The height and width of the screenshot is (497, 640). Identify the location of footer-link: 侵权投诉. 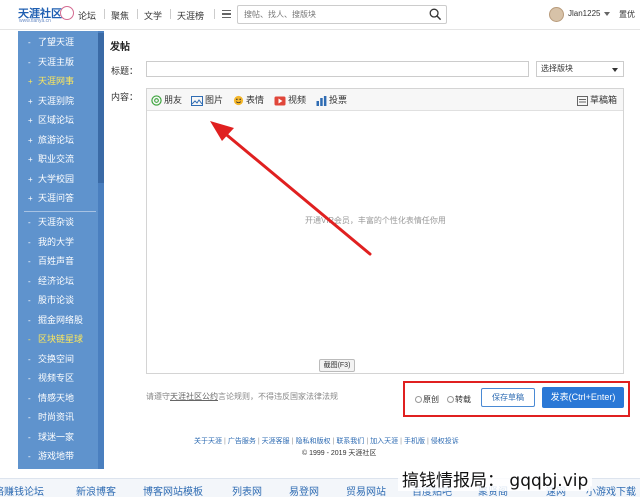
(445, 441).